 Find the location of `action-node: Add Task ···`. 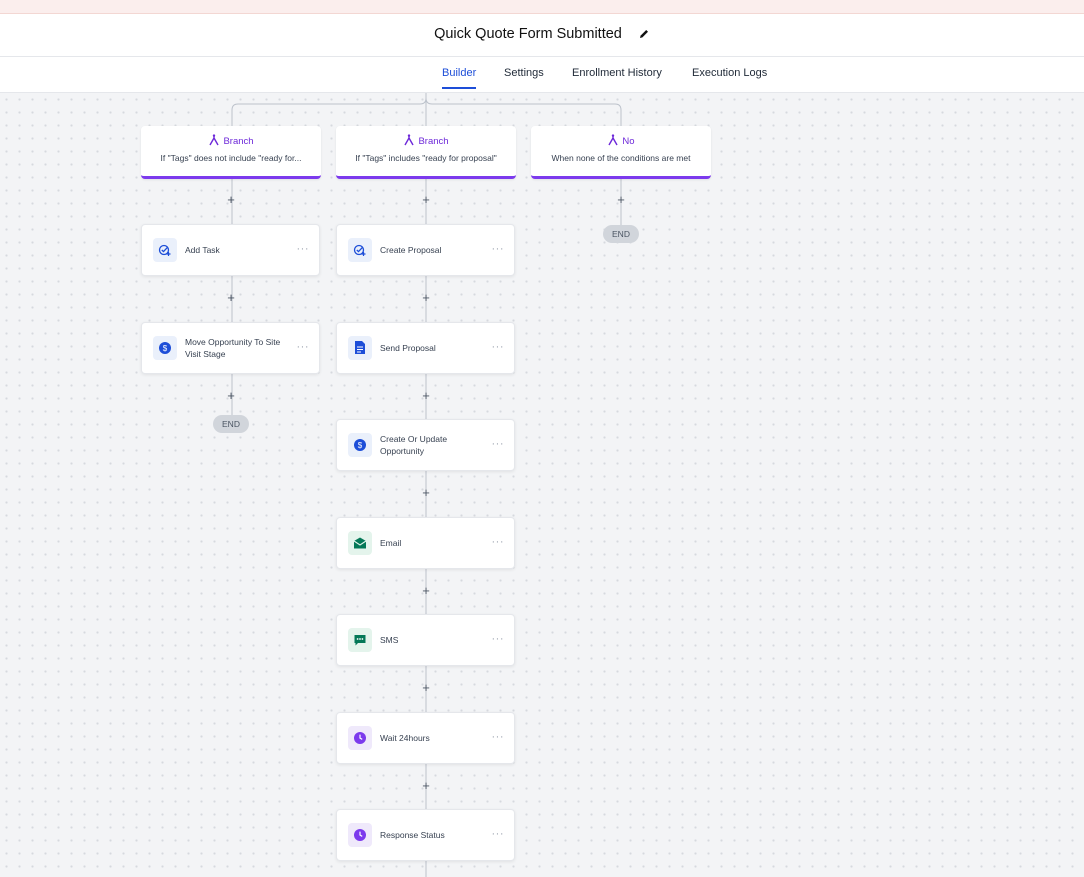

action-node: Add Task ··· is located at coordinates (230, 250).